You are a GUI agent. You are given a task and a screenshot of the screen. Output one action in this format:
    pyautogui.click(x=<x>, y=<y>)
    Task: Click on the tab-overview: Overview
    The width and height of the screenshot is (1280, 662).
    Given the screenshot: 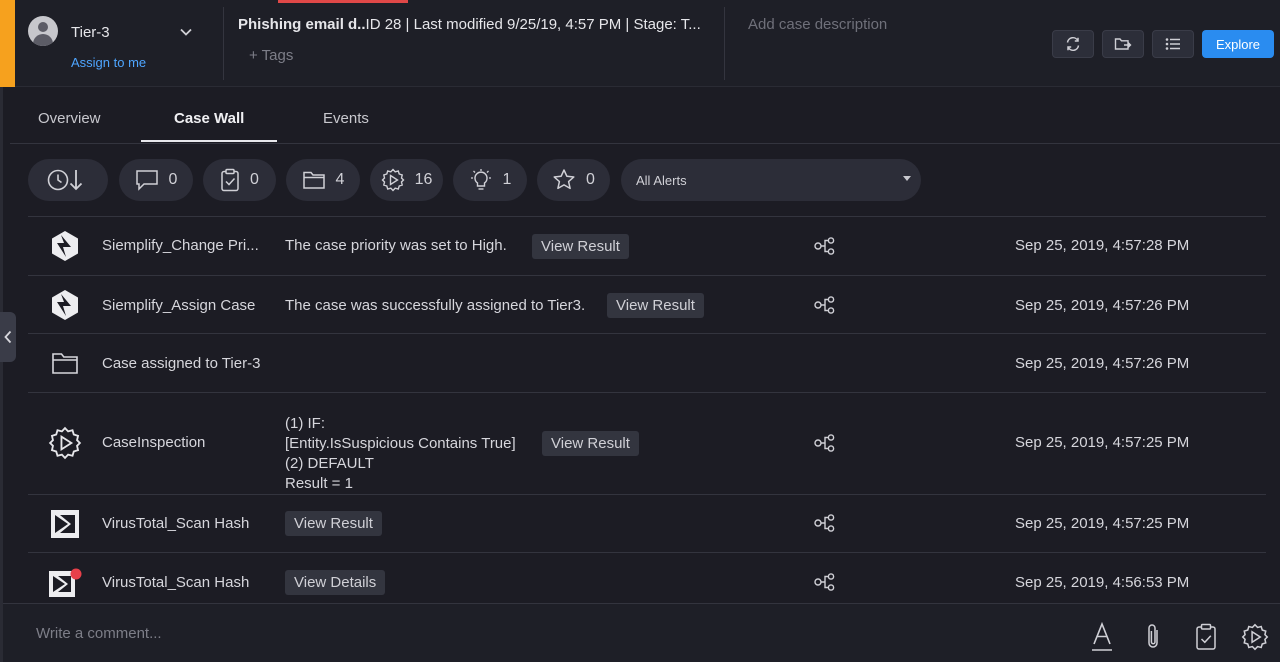 What is the action you would take?
    pyautogui.click(x=69, y=118)
    